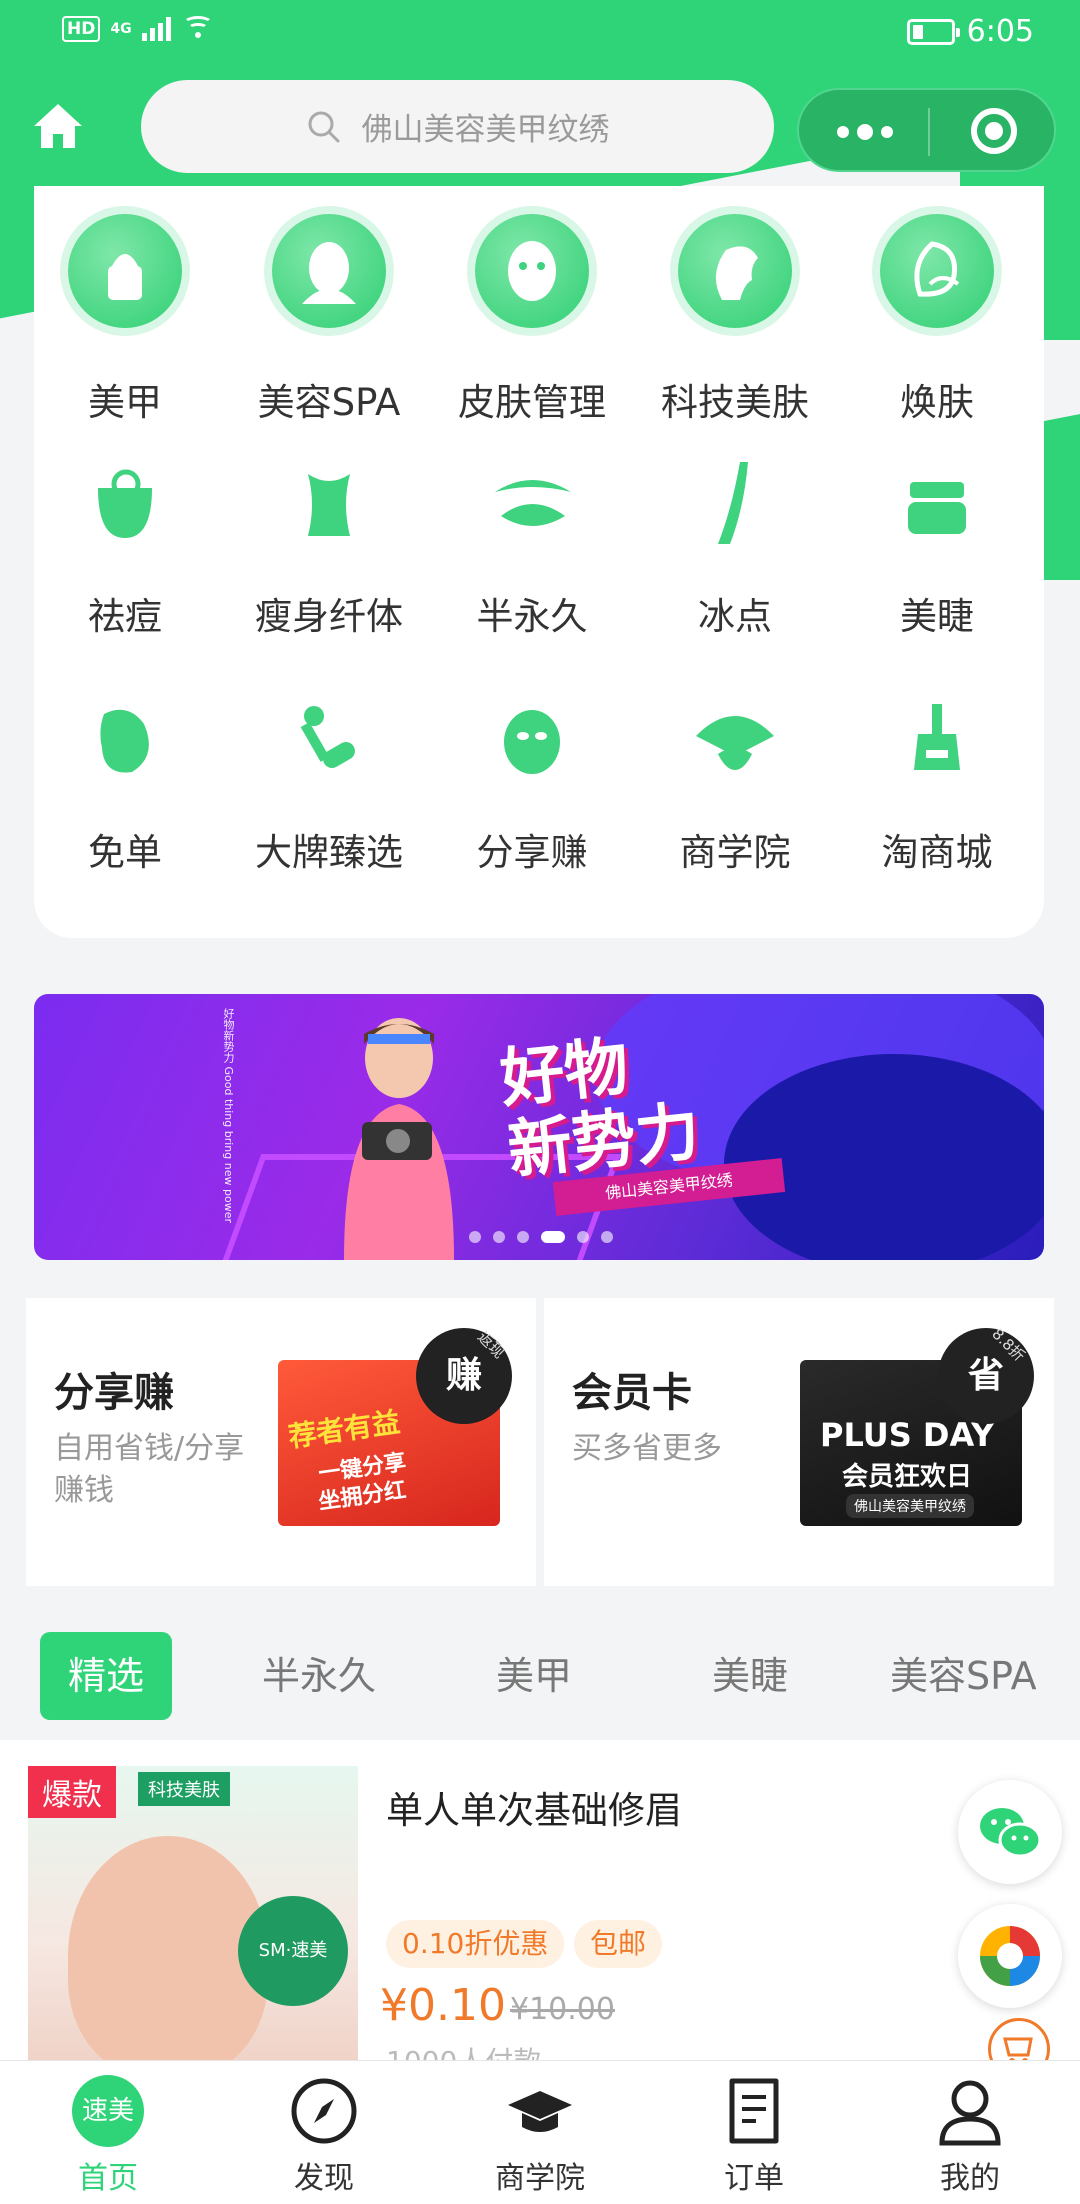  Describe the element at coordinates (108, 2178) in the screenshot. I see `nav-label: 首页` at that location.